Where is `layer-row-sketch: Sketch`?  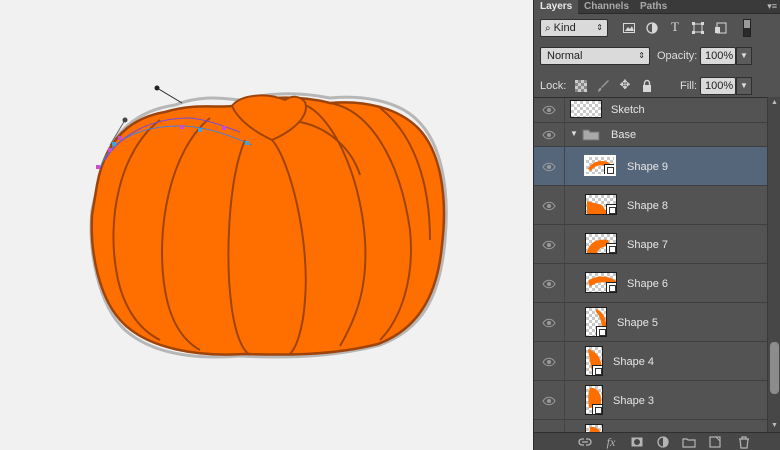
layer-row-sketch: Sketch is located at coordinates (650, 110).